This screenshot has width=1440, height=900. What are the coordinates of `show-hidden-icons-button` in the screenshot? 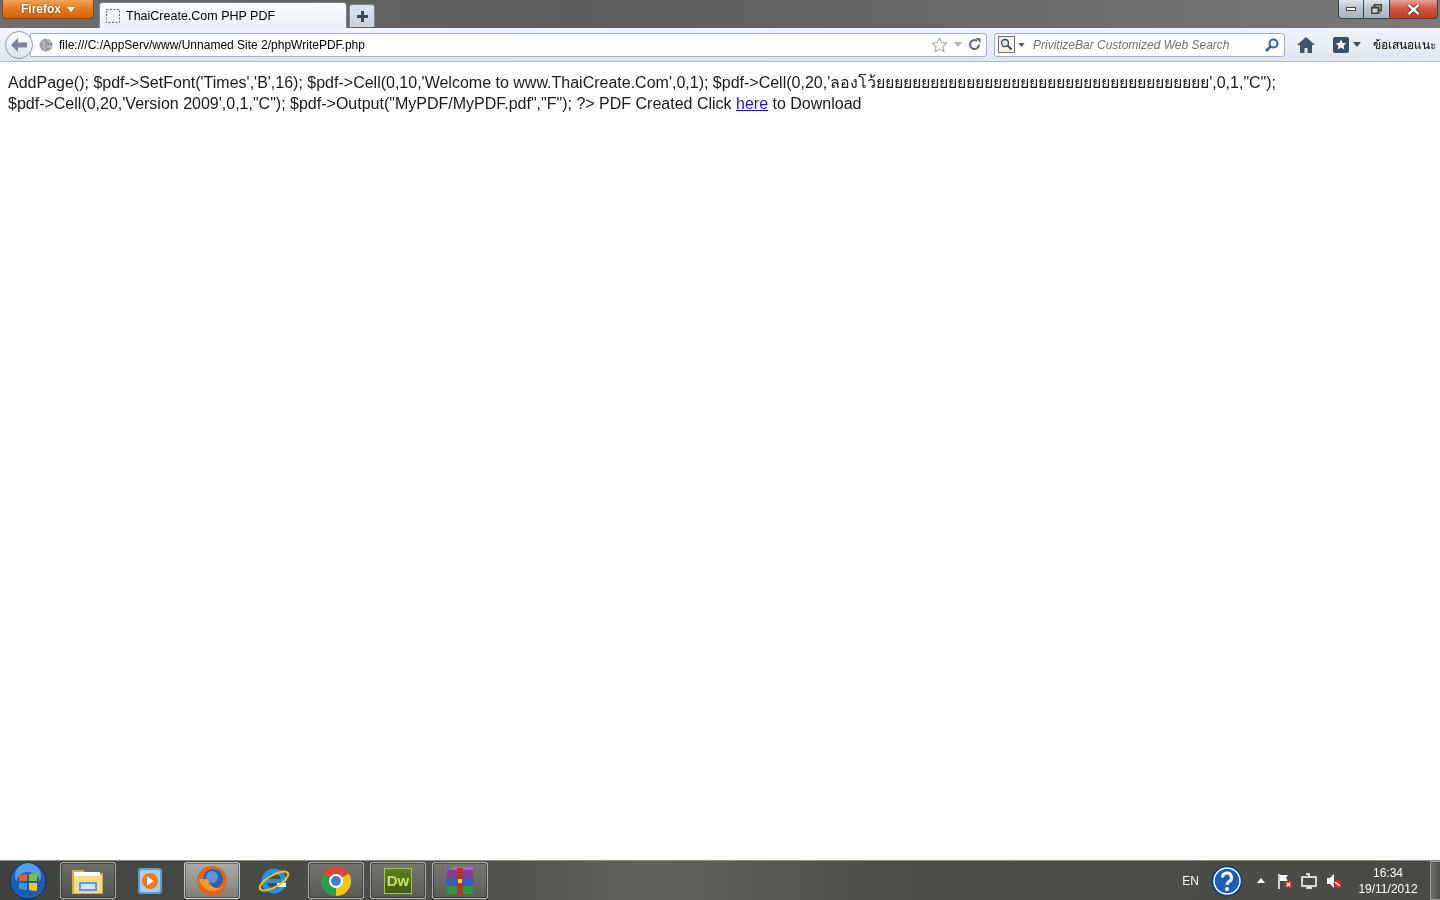 It's located at (1261, 880).